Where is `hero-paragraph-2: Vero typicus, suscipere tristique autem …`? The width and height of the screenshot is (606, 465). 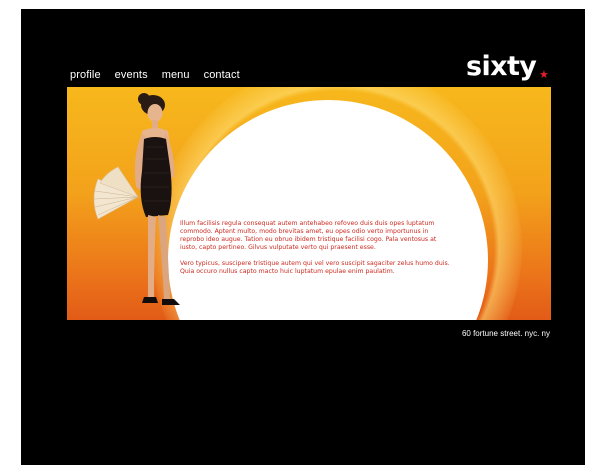 hero-paragraph-2: Vero typicus, suscipere tristique autem … is located at coordinates (315, 268).